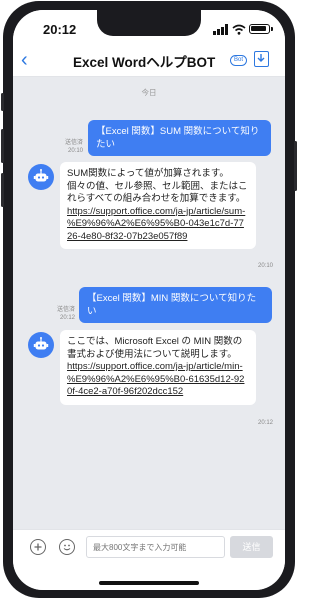  What do you see at coordinates (144, 62) in the screenshot?
I see `page-title: Excel WordヘルプBOT` at bounding box center [144, 62].